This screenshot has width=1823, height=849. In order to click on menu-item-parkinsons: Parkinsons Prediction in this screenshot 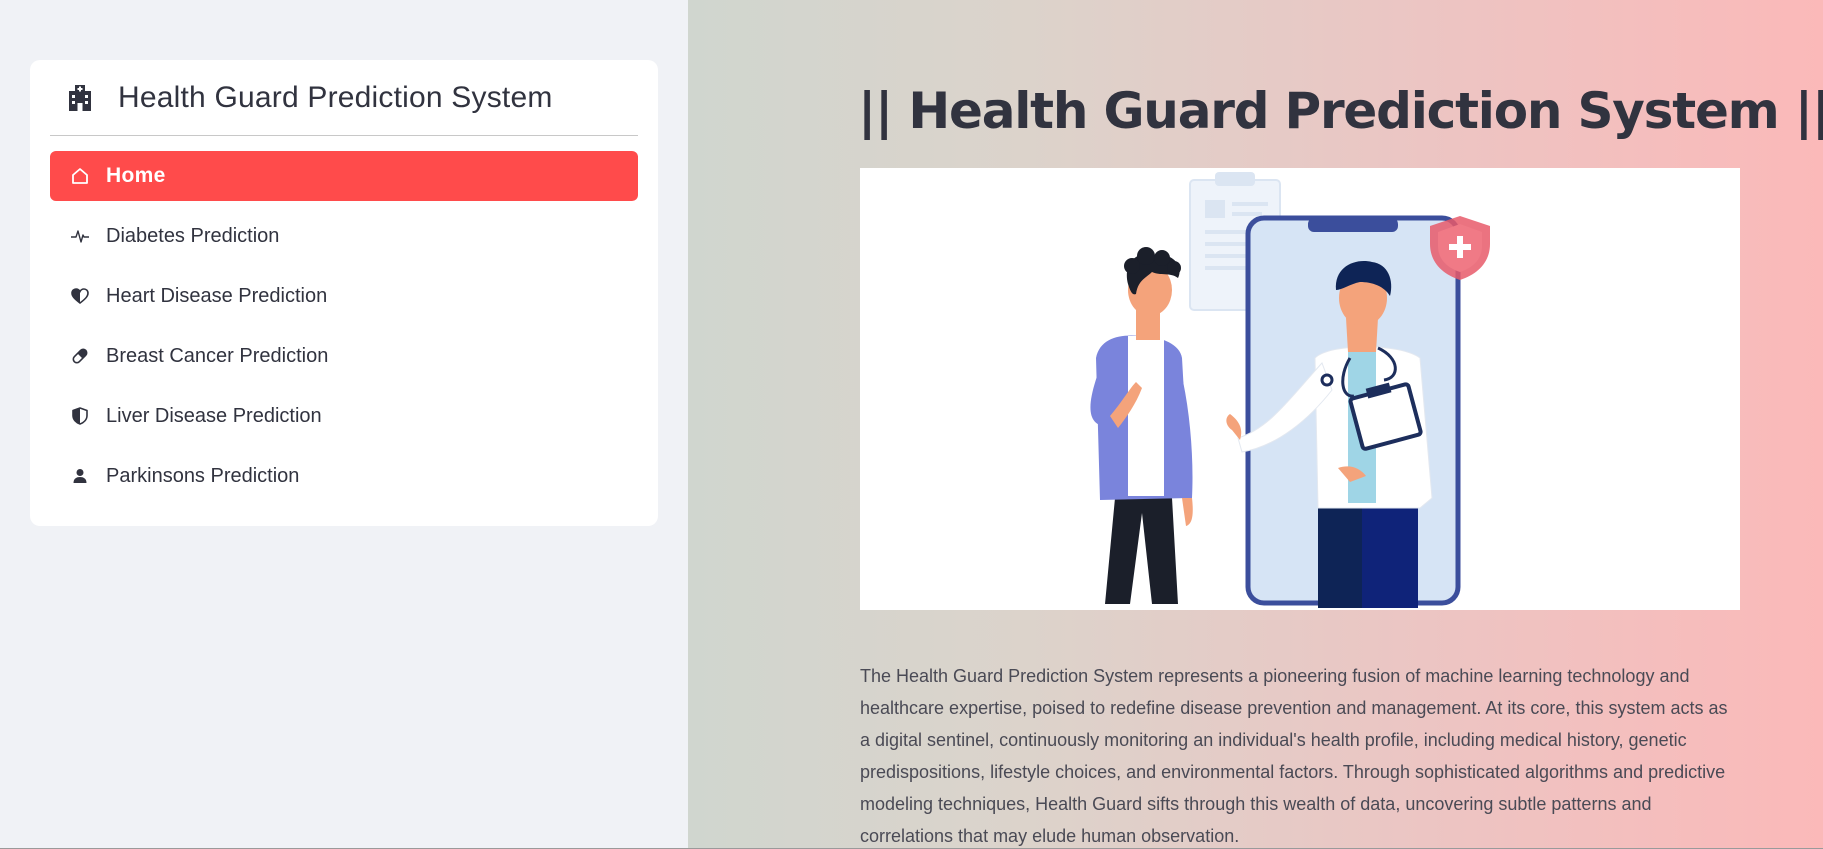, I will do `click(344, 476)`.